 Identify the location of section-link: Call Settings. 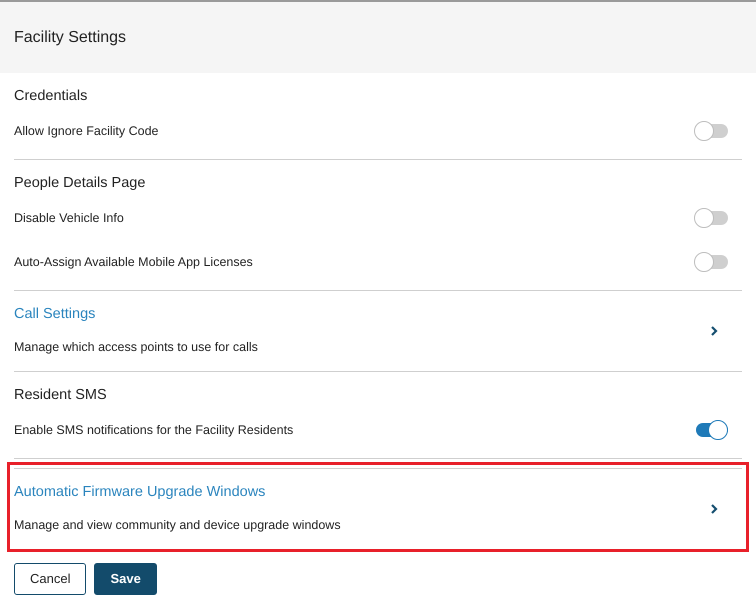
(136, 315).